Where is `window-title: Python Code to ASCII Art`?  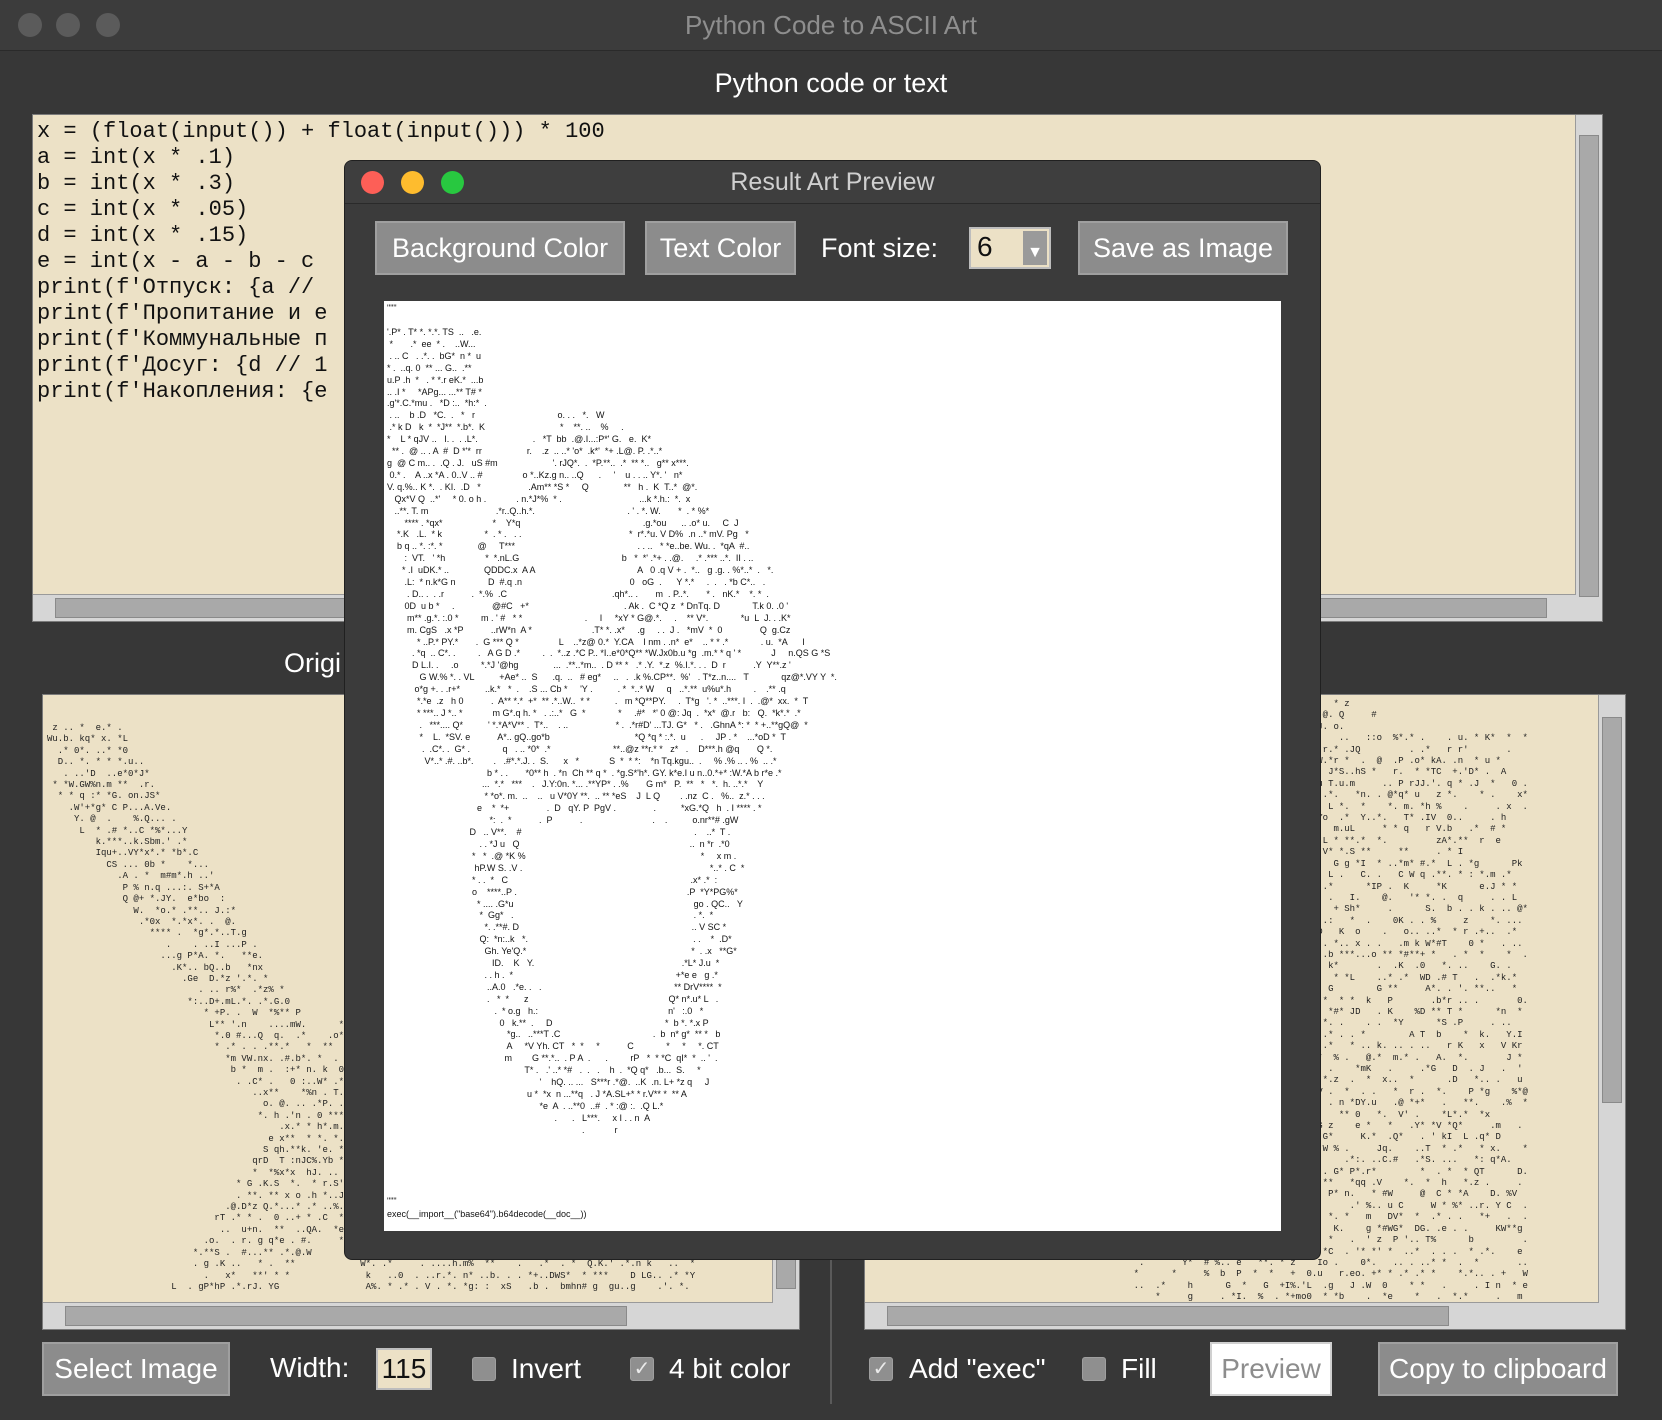
window-title: Python Code to ASCII Art is located at coordinates (831, 25).